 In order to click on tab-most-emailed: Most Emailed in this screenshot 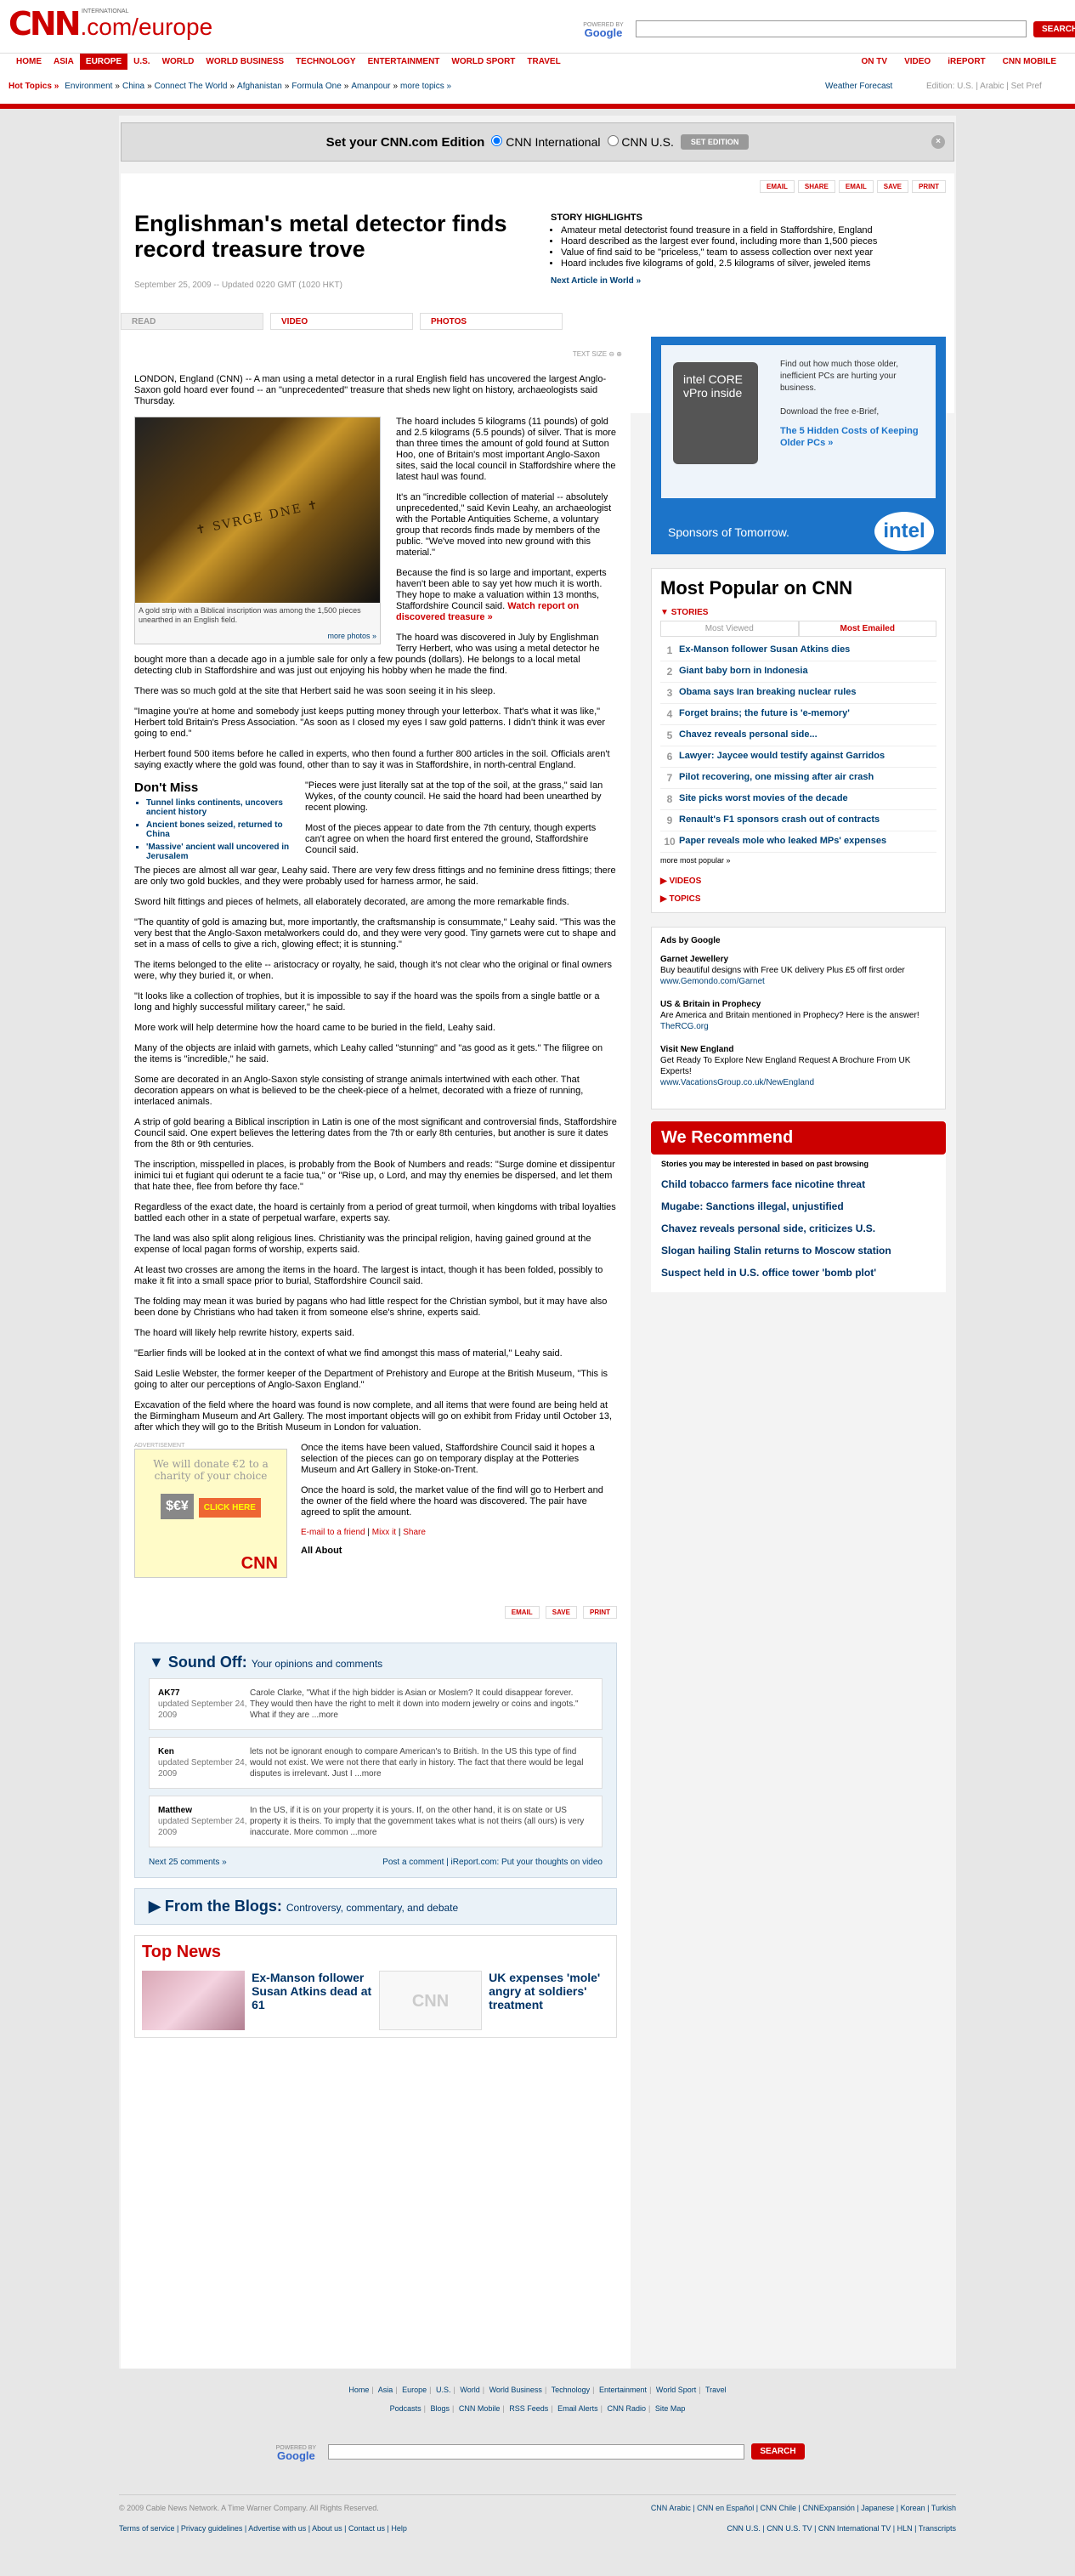, I will do `click(867, 629)`.